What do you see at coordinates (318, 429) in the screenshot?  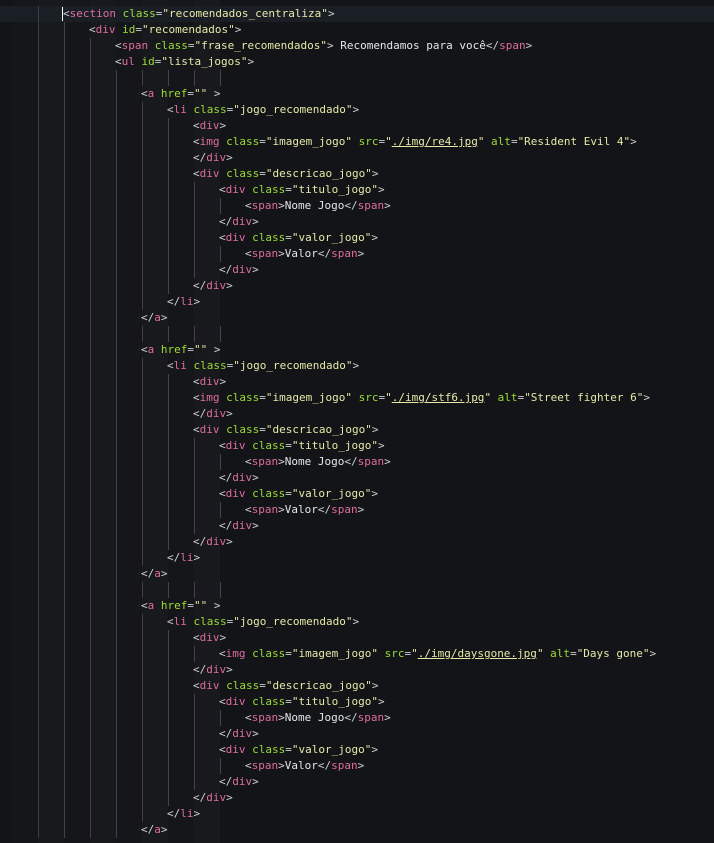 I see `code-token-str: "descricao_jogo"` at bounding box center [318, 429].